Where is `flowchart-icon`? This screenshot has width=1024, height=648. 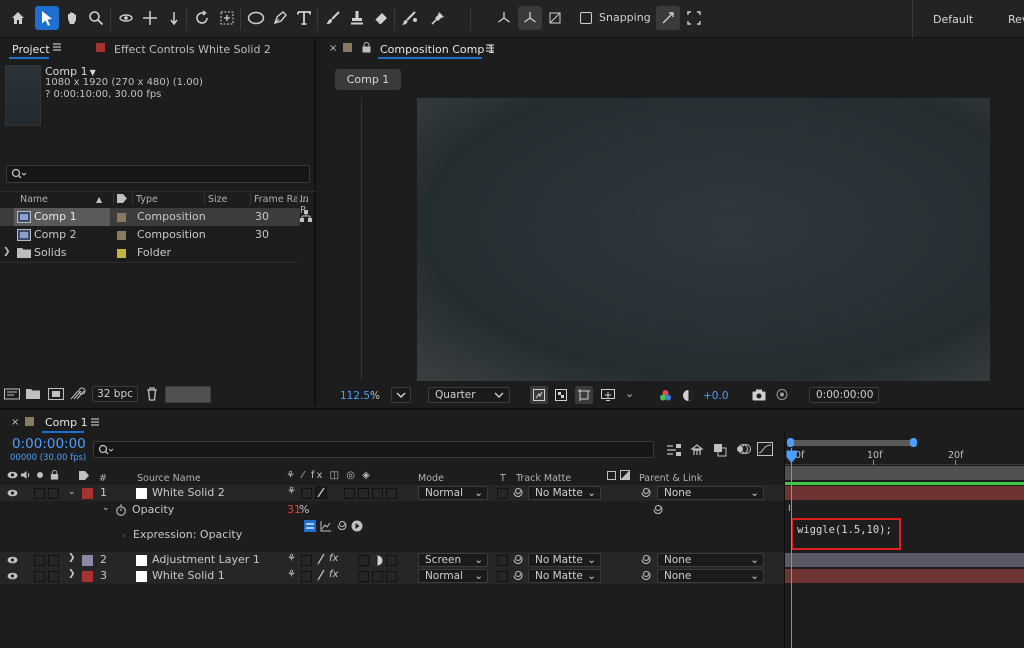
flowchart-icon is located at coordinates (306, 216).